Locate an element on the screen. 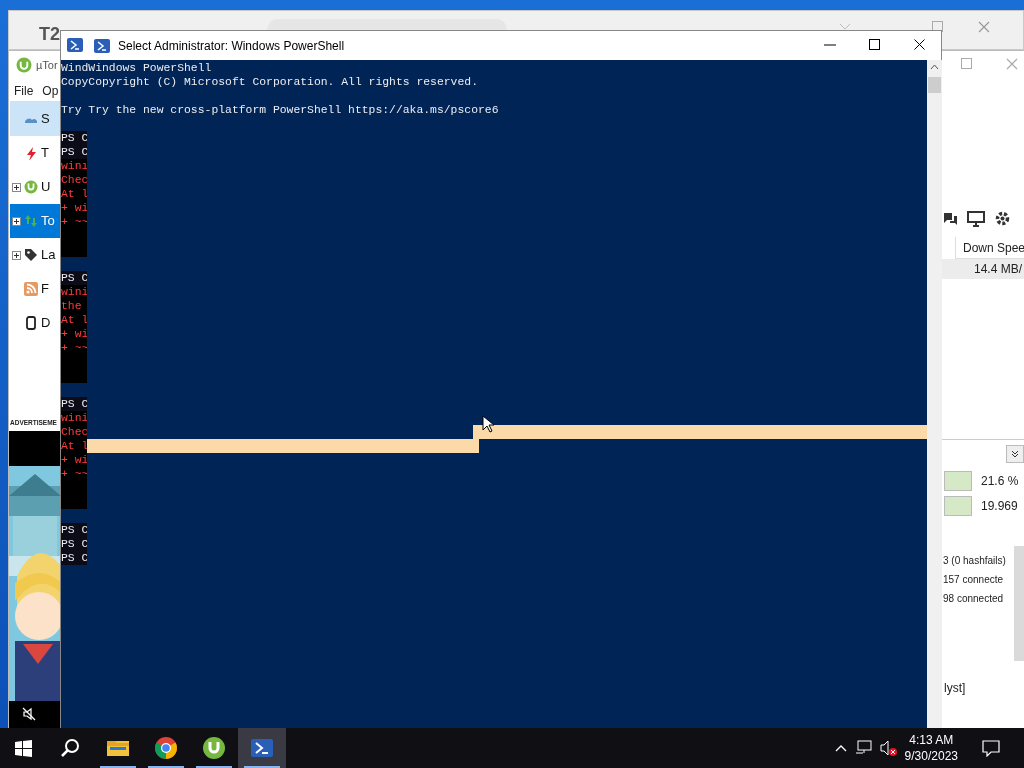 This screenshot has width=1024, height=768. chevron-icon is located at coordinates (1015, 454).